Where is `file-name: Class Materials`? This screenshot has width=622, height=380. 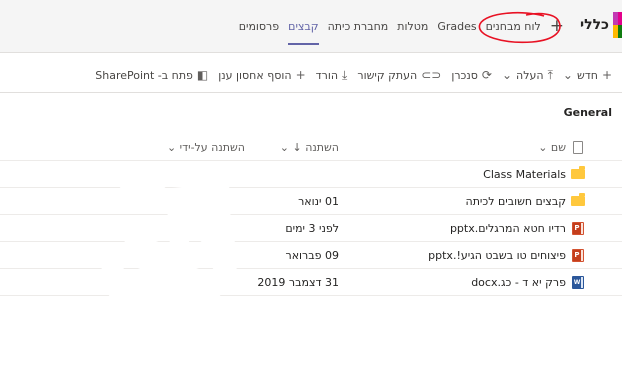
file-name: Class Materials is located at coordinates (466, 174).